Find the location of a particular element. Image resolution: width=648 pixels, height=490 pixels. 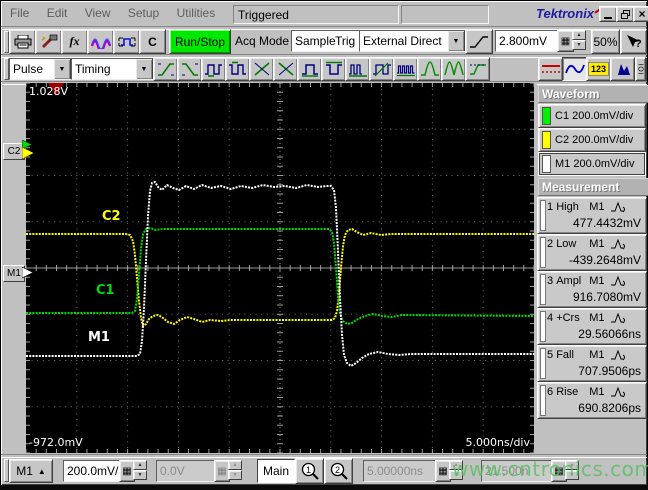

waveform-button-c2: C2 200.0mV/div is located at coordinates (592, 140).